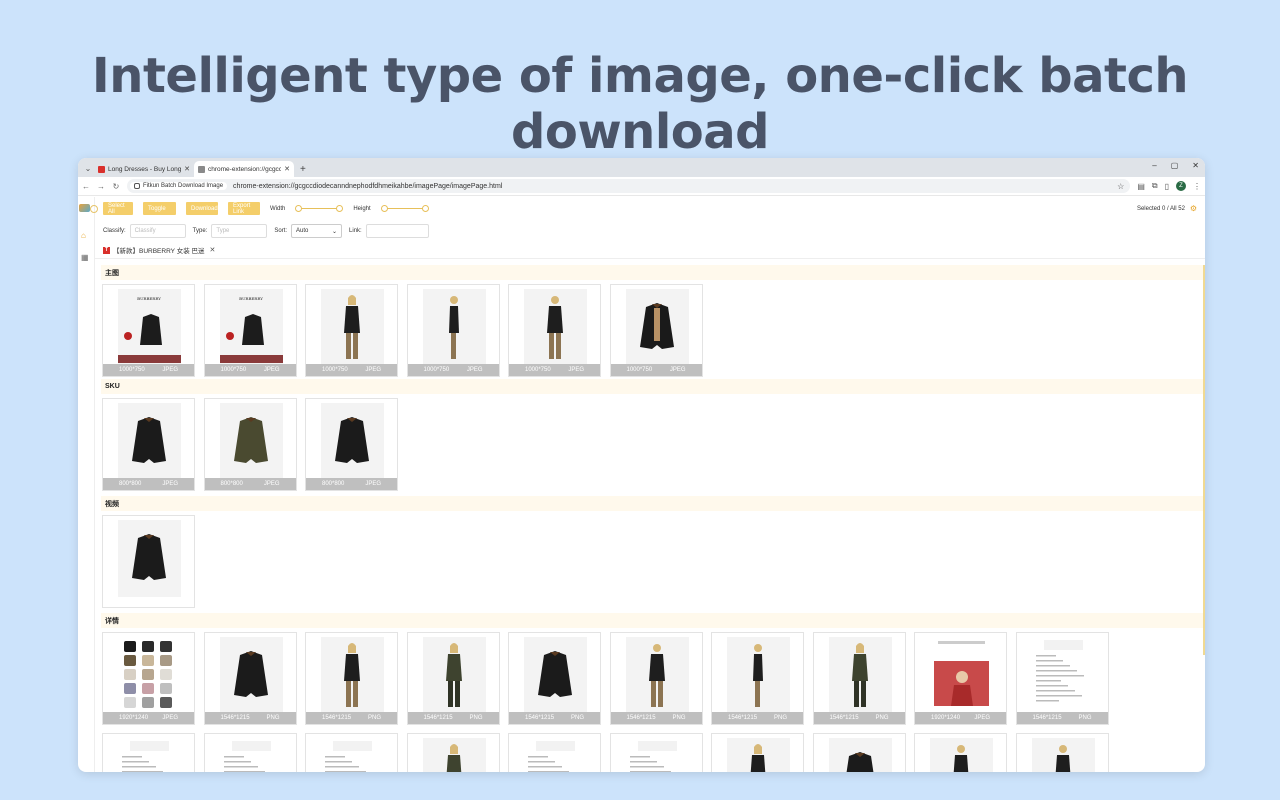  I want to click on grid-icon: ▦, so click(85, 257).